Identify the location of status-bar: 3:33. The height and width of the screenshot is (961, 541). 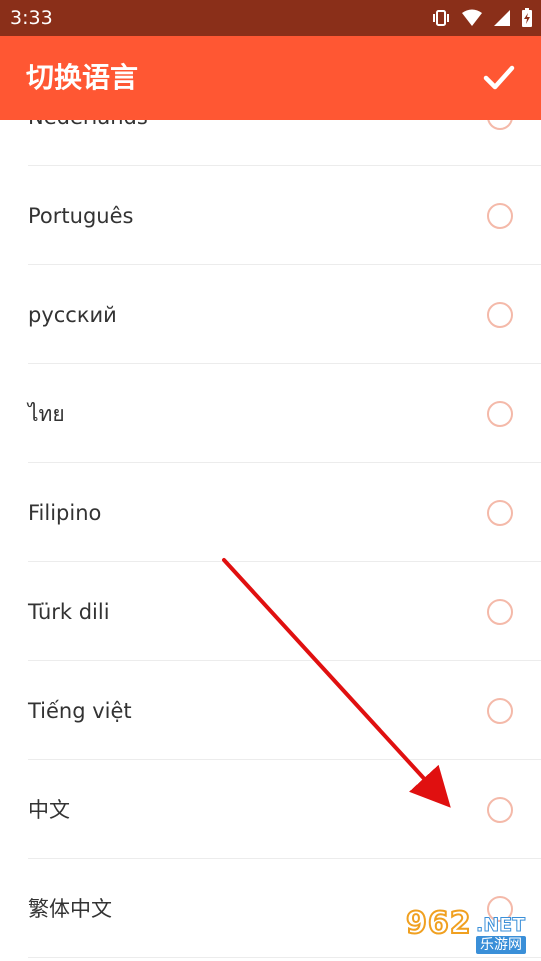
(270, 18).